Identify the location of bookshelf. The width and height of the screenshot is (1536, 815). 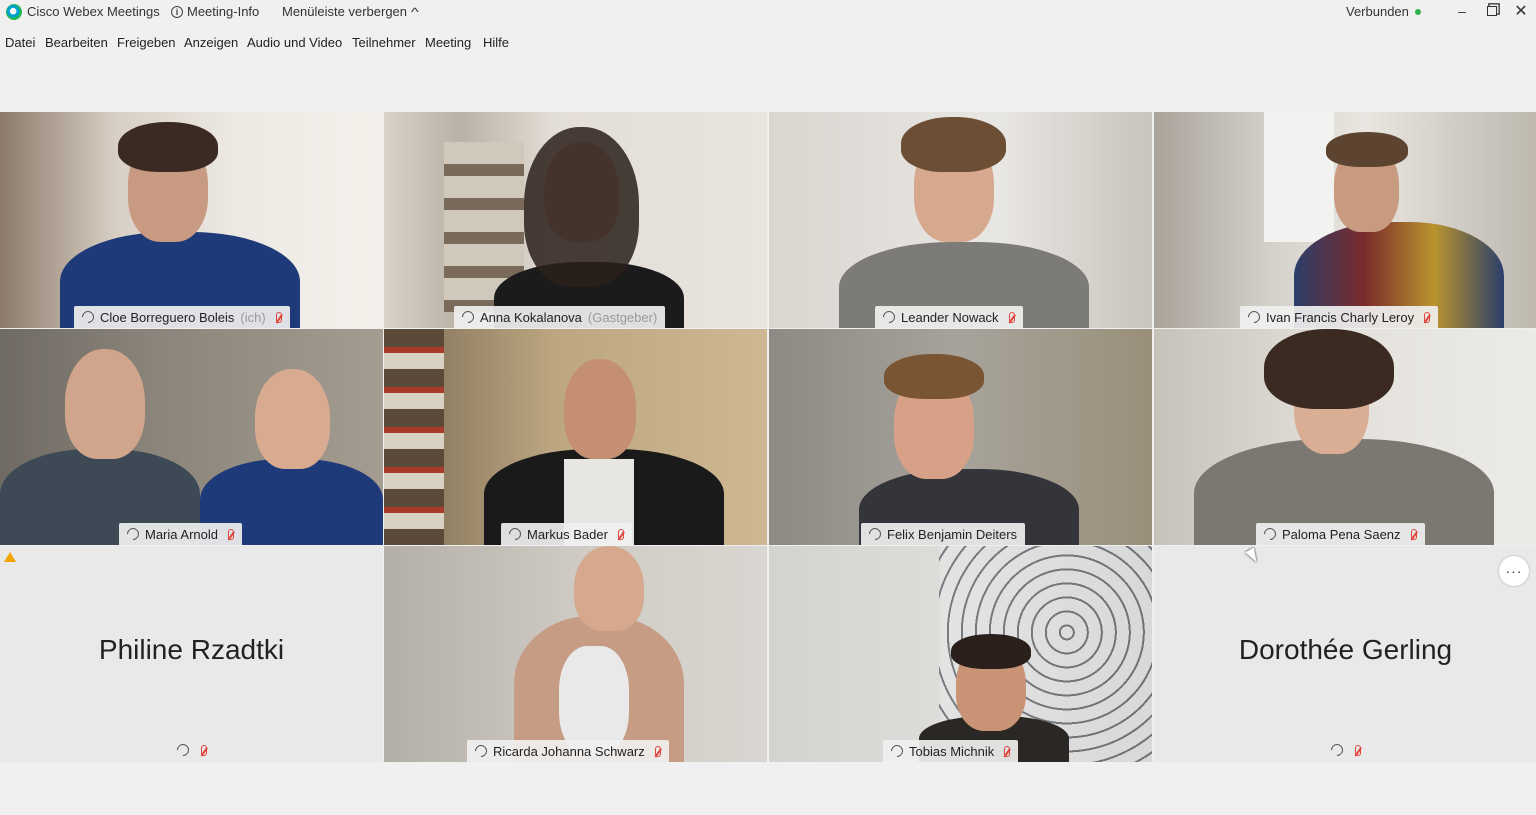
(414, 437).